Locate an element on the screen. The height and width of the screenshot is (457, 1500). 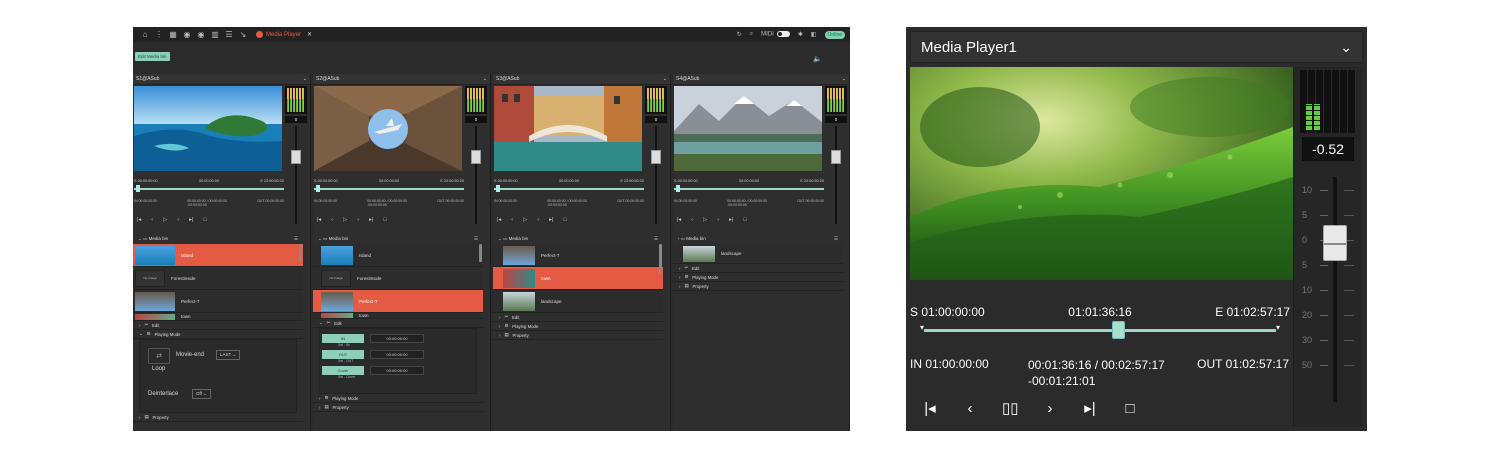
pause-icon: ▯▯ is located at coordinates (1010, 408).